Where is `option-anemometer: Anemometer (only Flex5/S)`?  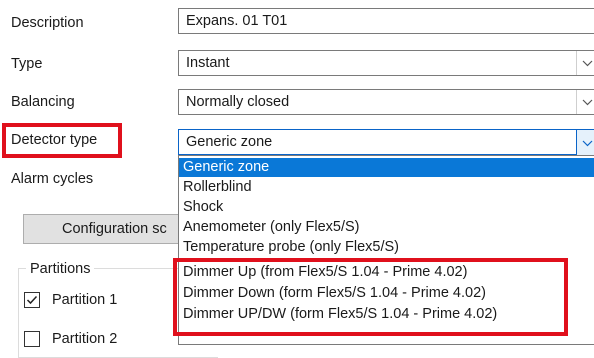 option-anemometer: Anemometer (only Flex5/S) is located at coordinates (386, 227).